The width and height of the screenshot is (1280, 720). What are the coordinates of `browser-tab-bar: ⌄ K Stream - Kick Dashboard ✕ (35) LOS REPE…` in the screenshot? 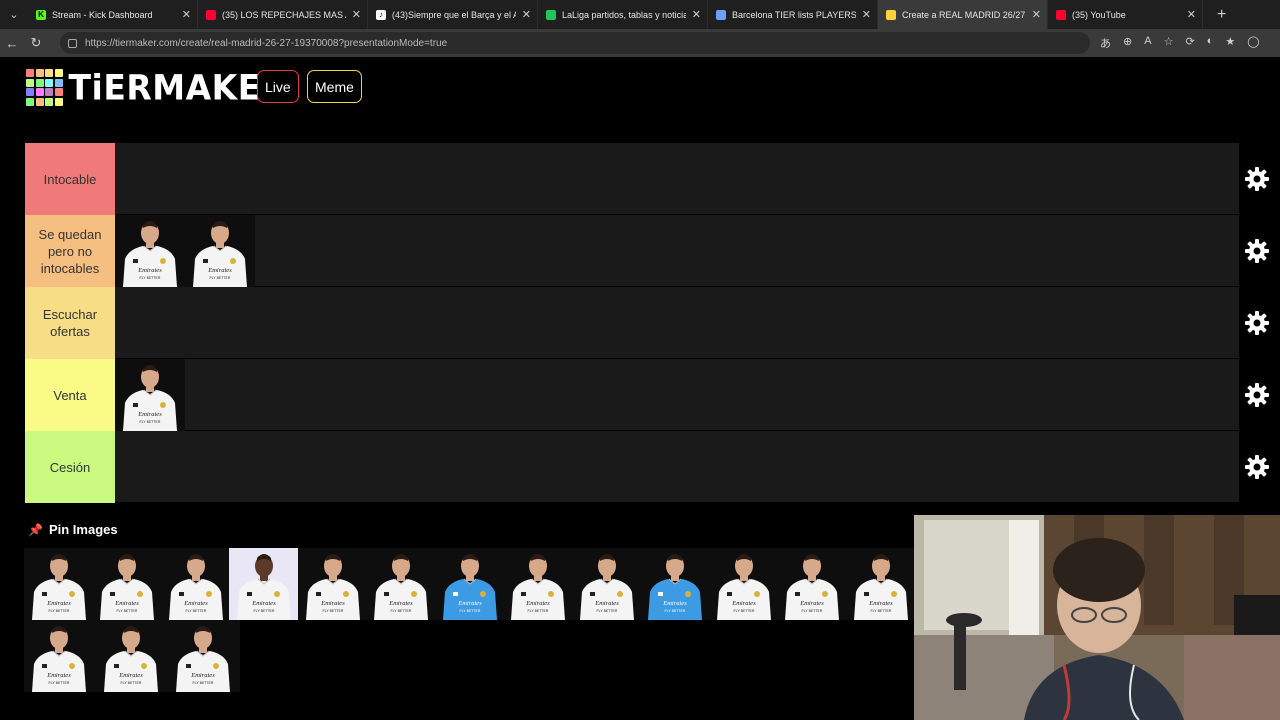 It's located at (640, 14).